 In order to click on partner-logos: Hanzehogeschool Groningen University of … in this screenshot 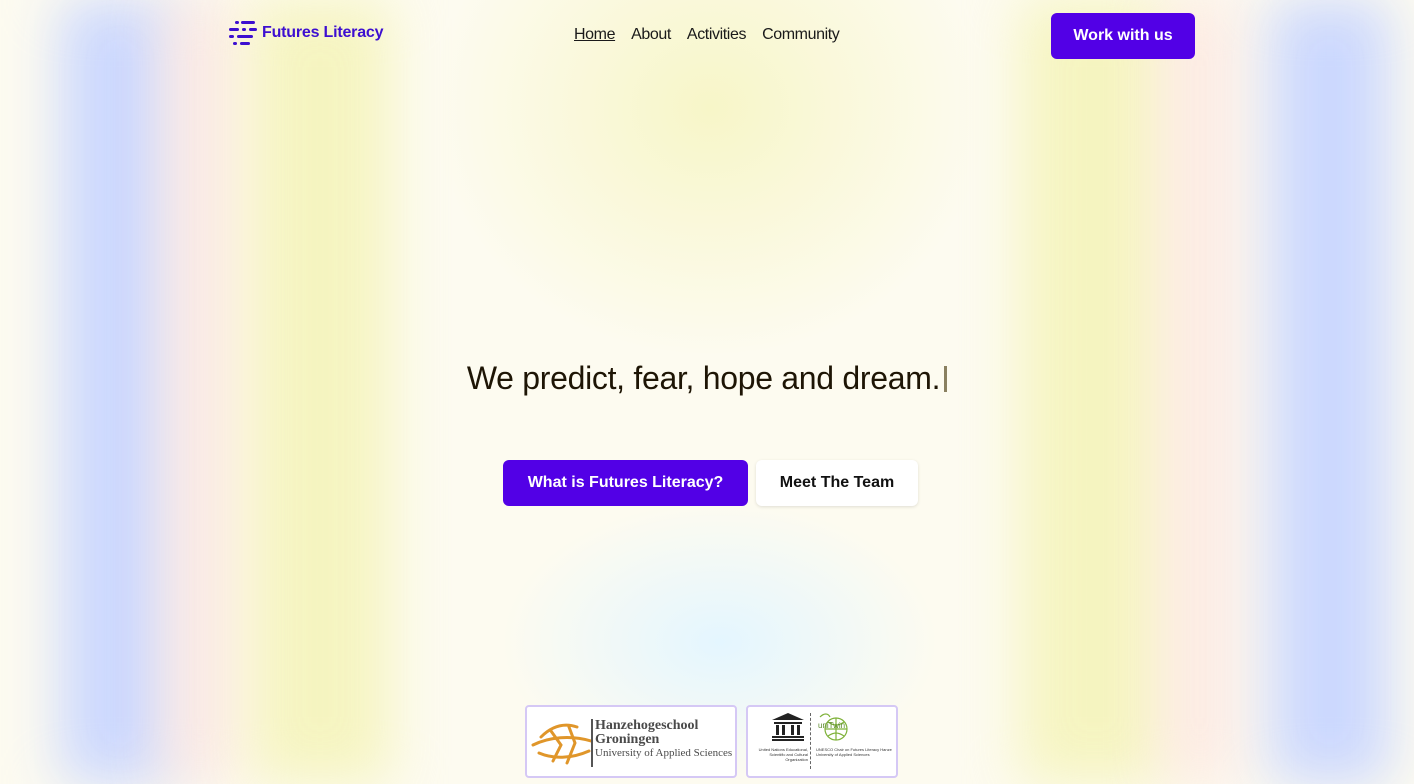, I will do `click(711, 741)`.